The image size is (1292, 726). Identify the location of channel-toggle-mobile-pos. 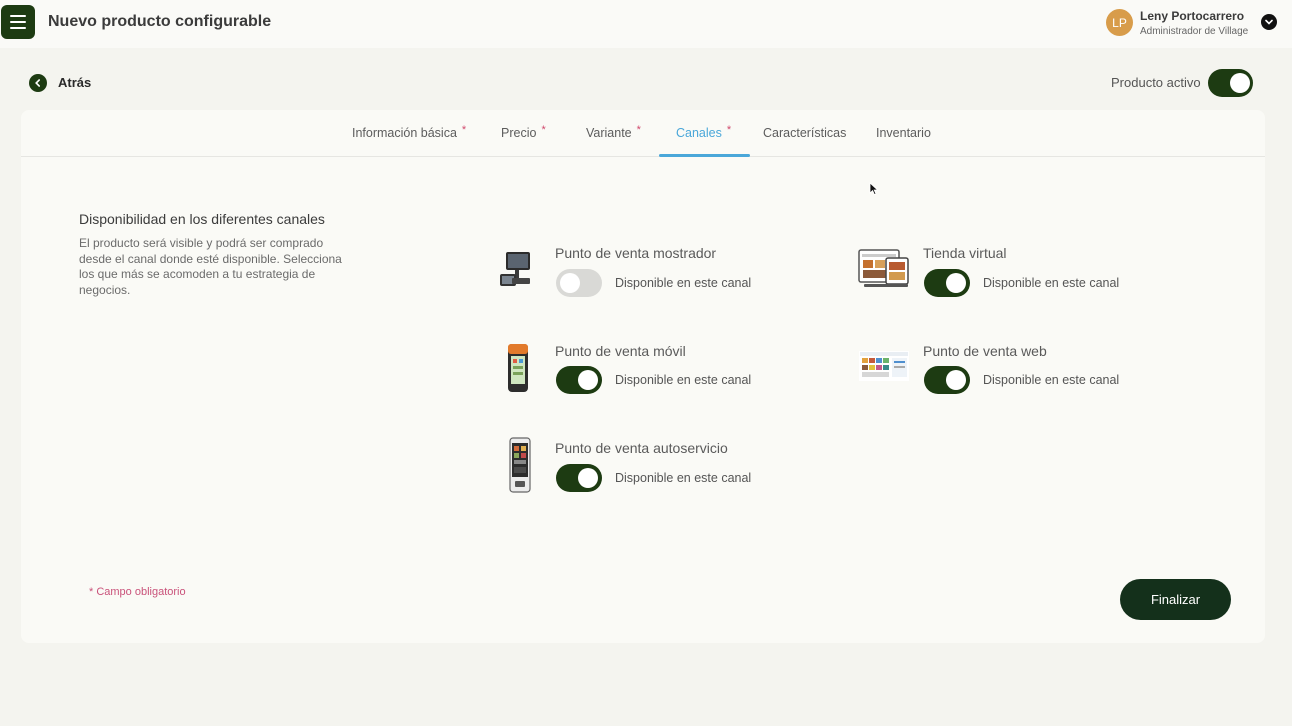
(579, 380).